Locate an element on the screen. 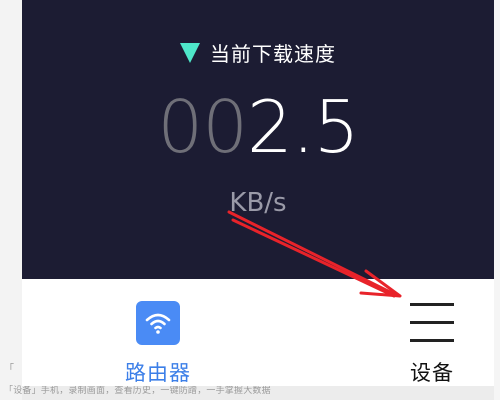 The width and height of the screenshot is (500, 400). background-page-edge is located at coordinates (11, 200).